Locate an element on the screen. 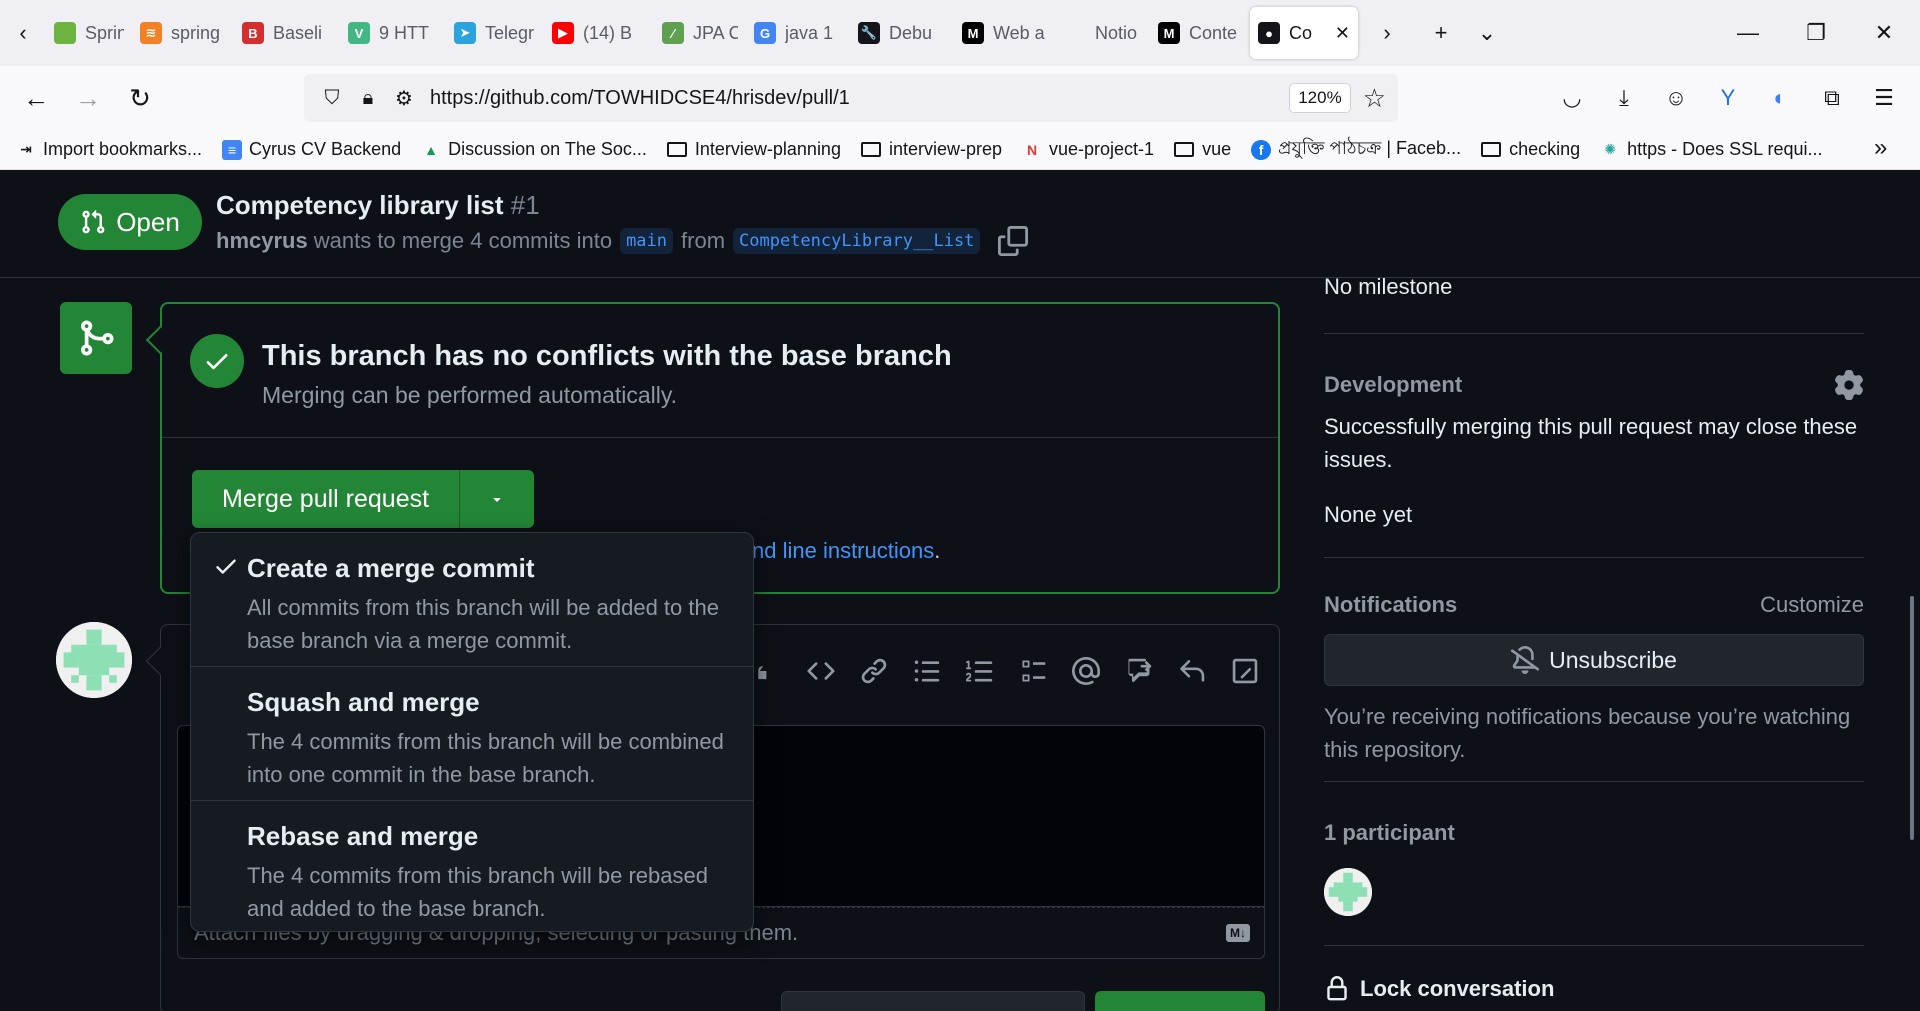 Image resolution: width=1920 pixels, height=1011 pixels. restore-window-icon: ❐ is located at coordinates (1816, 33).